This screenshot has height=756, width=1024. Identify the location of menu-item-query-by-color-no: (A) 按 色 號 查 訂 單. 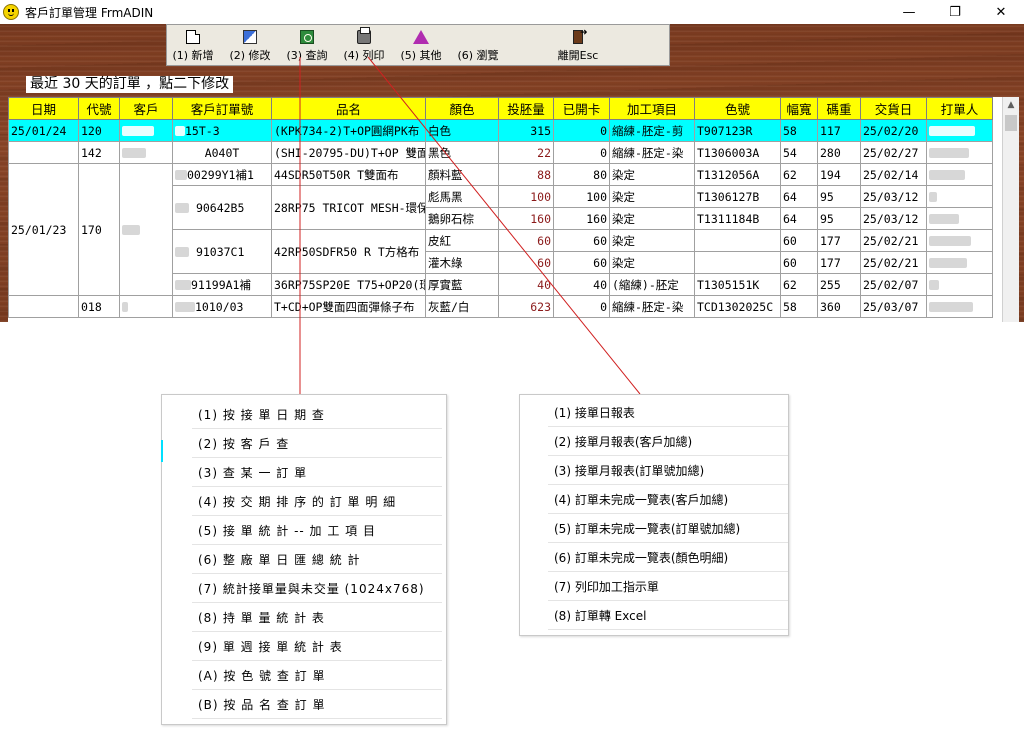
(317, 676).